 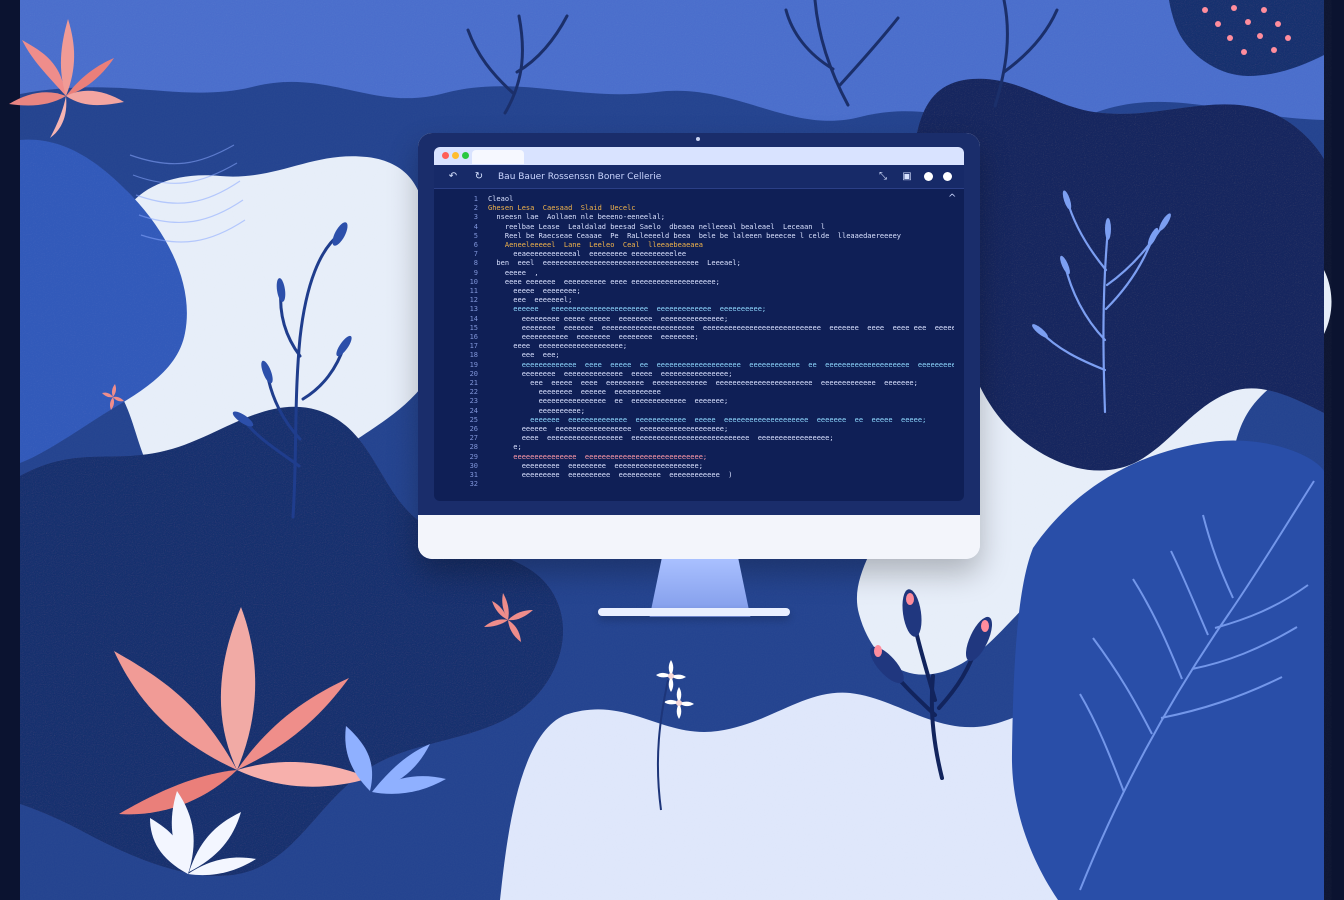 I want to click on monitor-chin, so click(x=699, y=537).